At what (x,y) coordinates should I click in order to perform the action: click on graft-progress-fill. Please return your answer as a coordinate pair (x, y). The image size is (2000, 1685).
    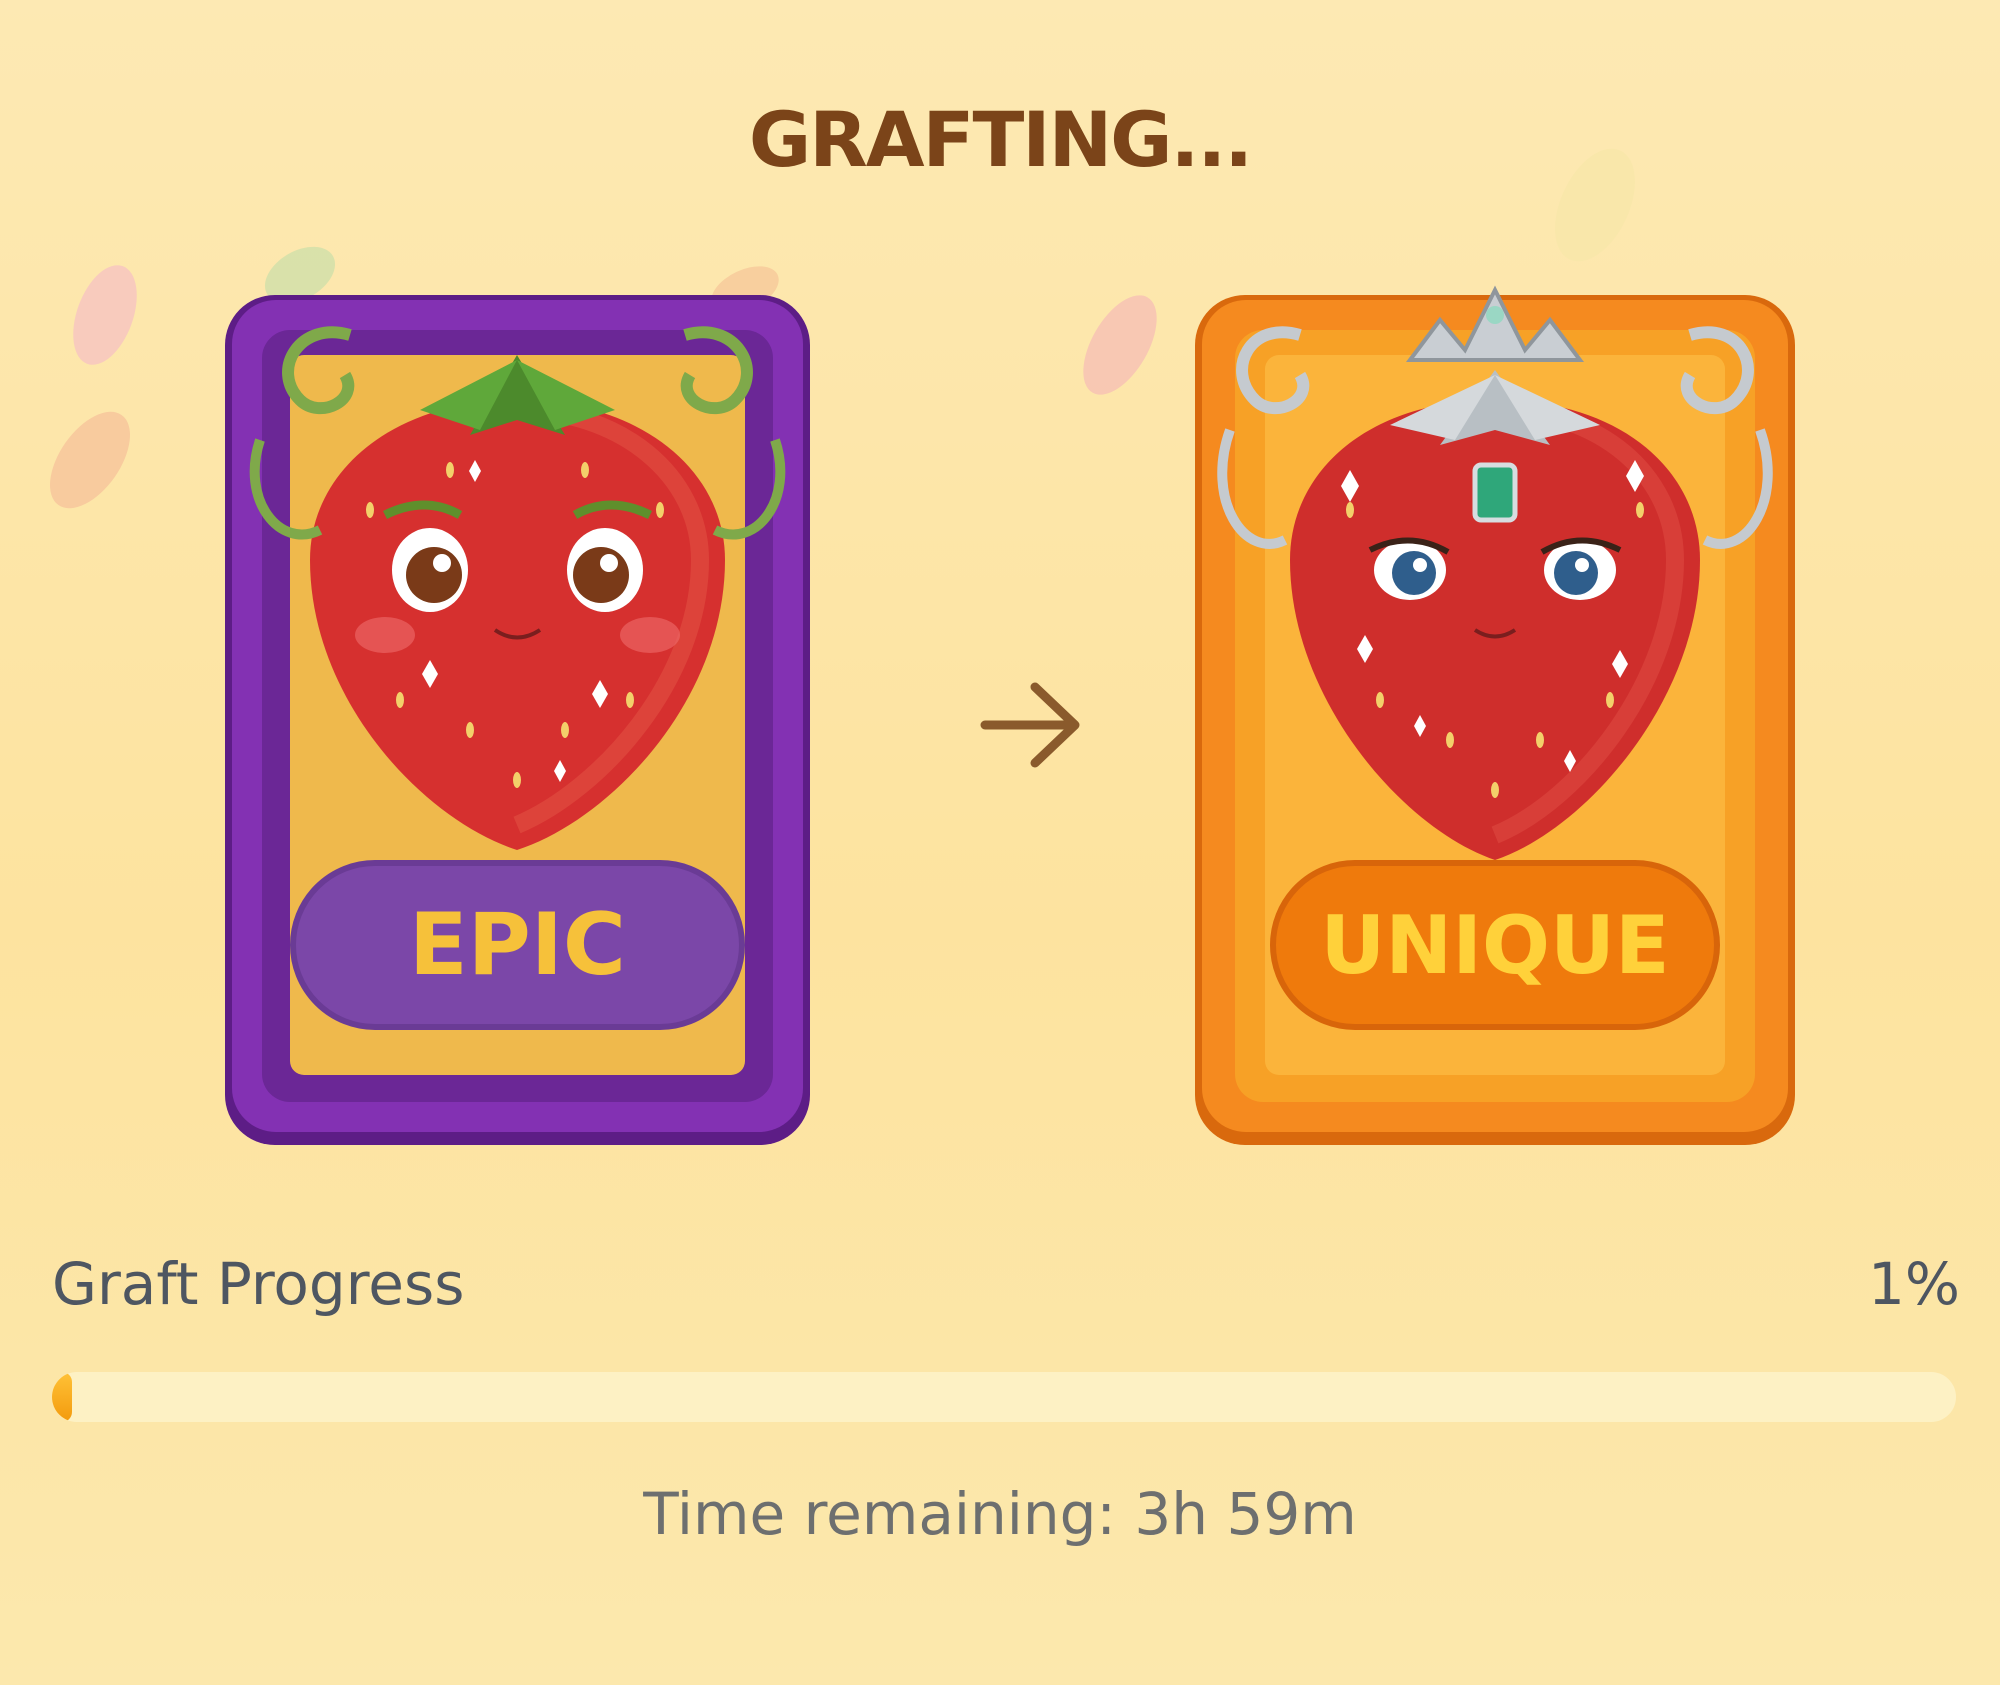
    Looking at the image, I should click on (62, 1397).